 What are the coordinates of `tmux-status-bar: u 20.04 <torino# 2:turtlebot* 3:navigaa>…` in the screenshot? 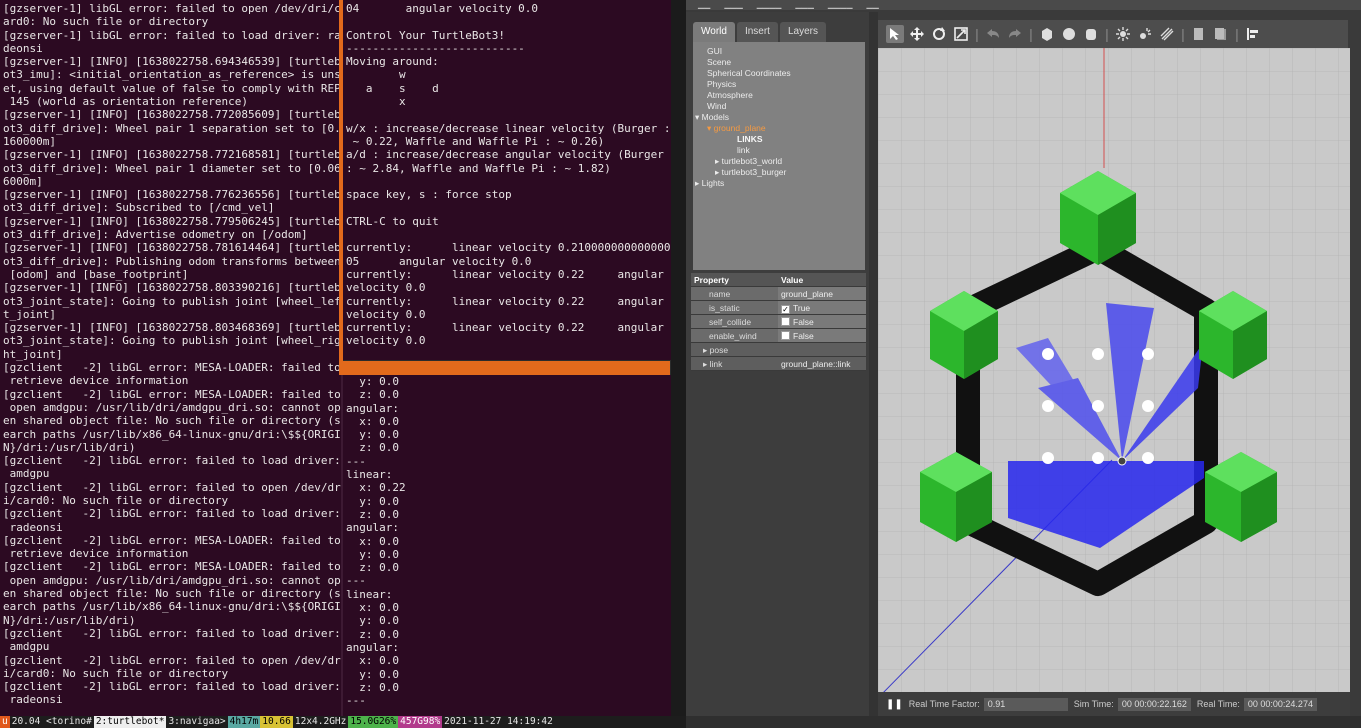 It's located at (343, 722).